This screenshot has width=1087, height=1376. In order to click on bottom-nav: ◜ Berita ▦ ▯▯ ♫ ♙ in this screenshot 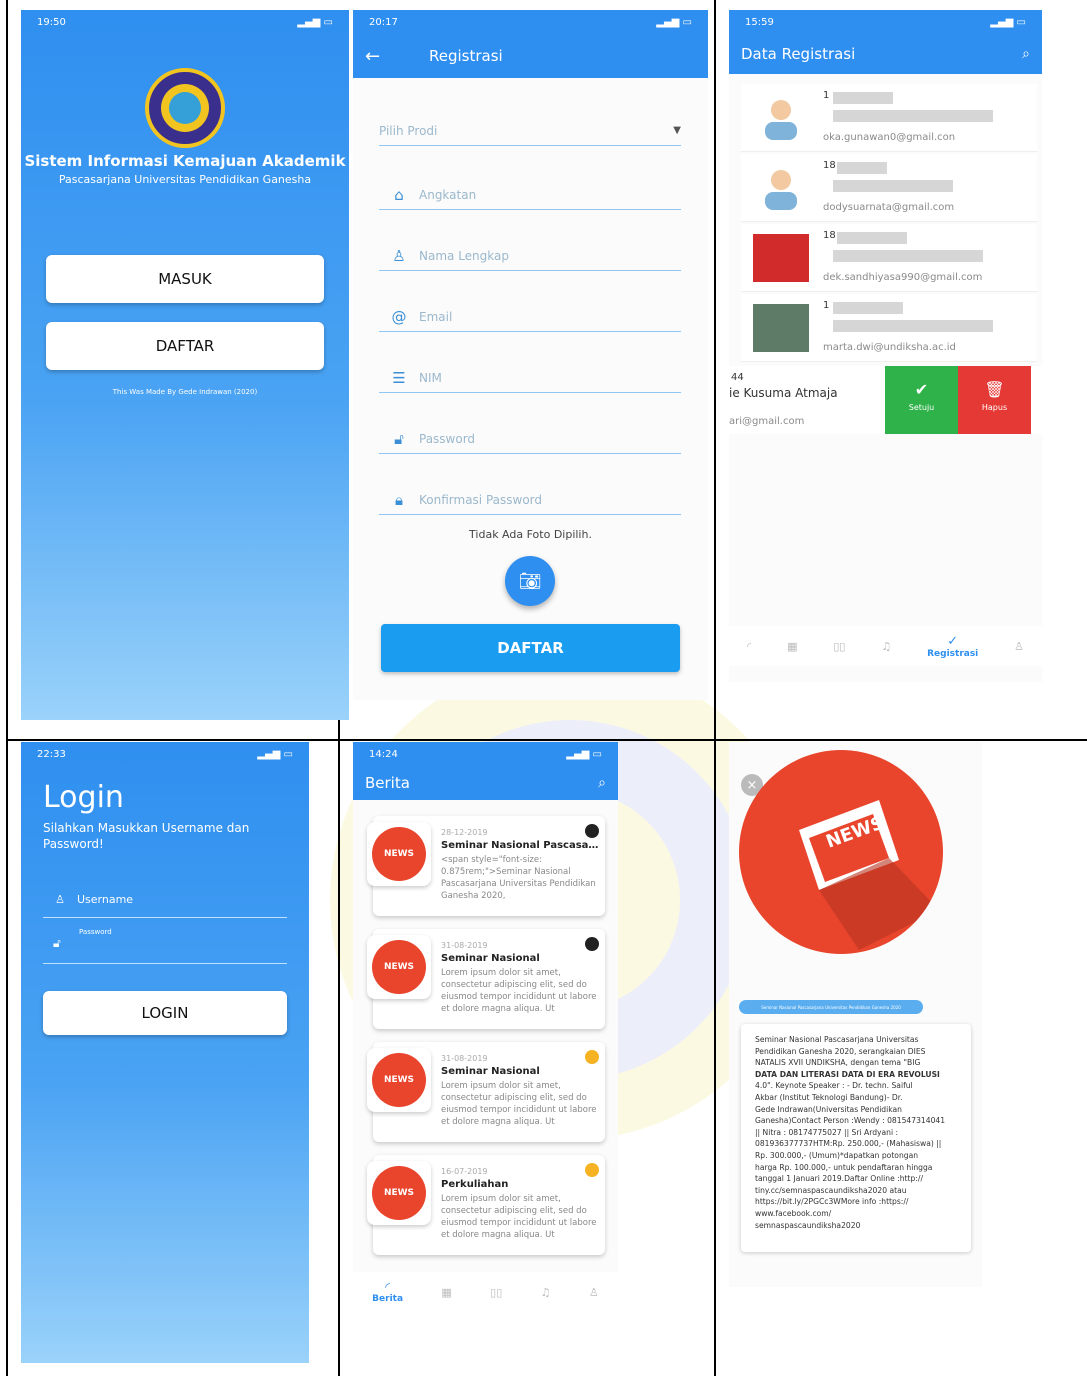, I will do `click(485, 1292)`.